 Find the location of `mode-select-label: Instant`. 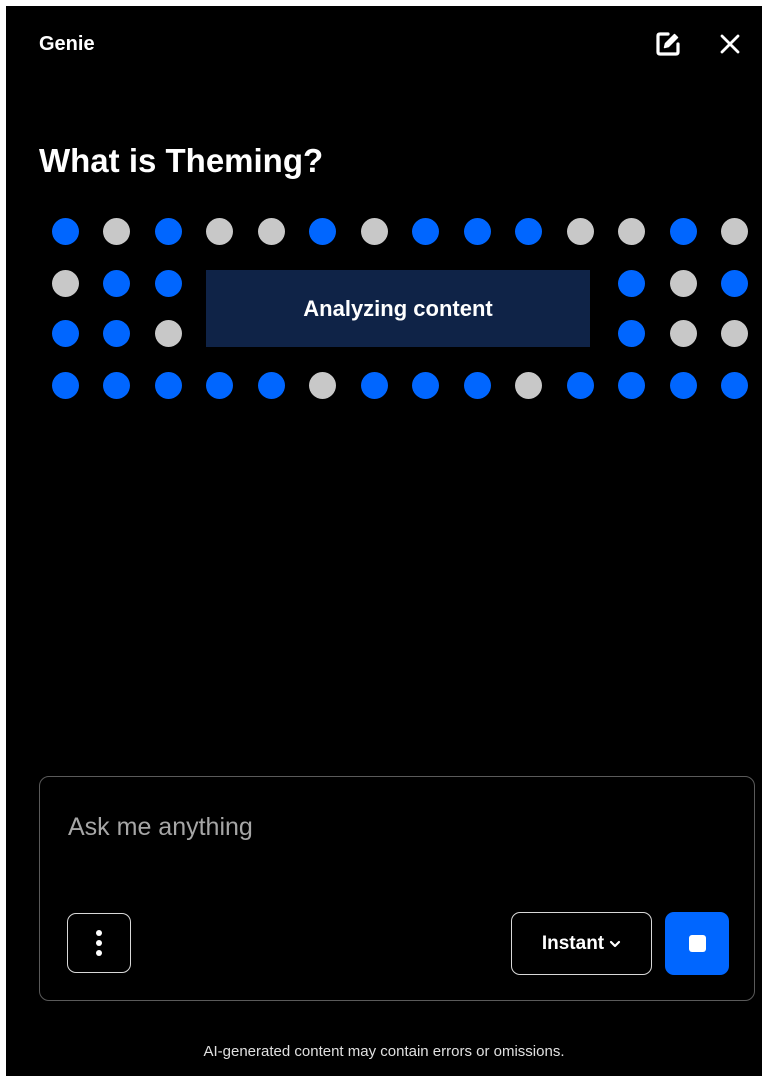

mode-select-label: Instant is located at coordinates (573, 943).